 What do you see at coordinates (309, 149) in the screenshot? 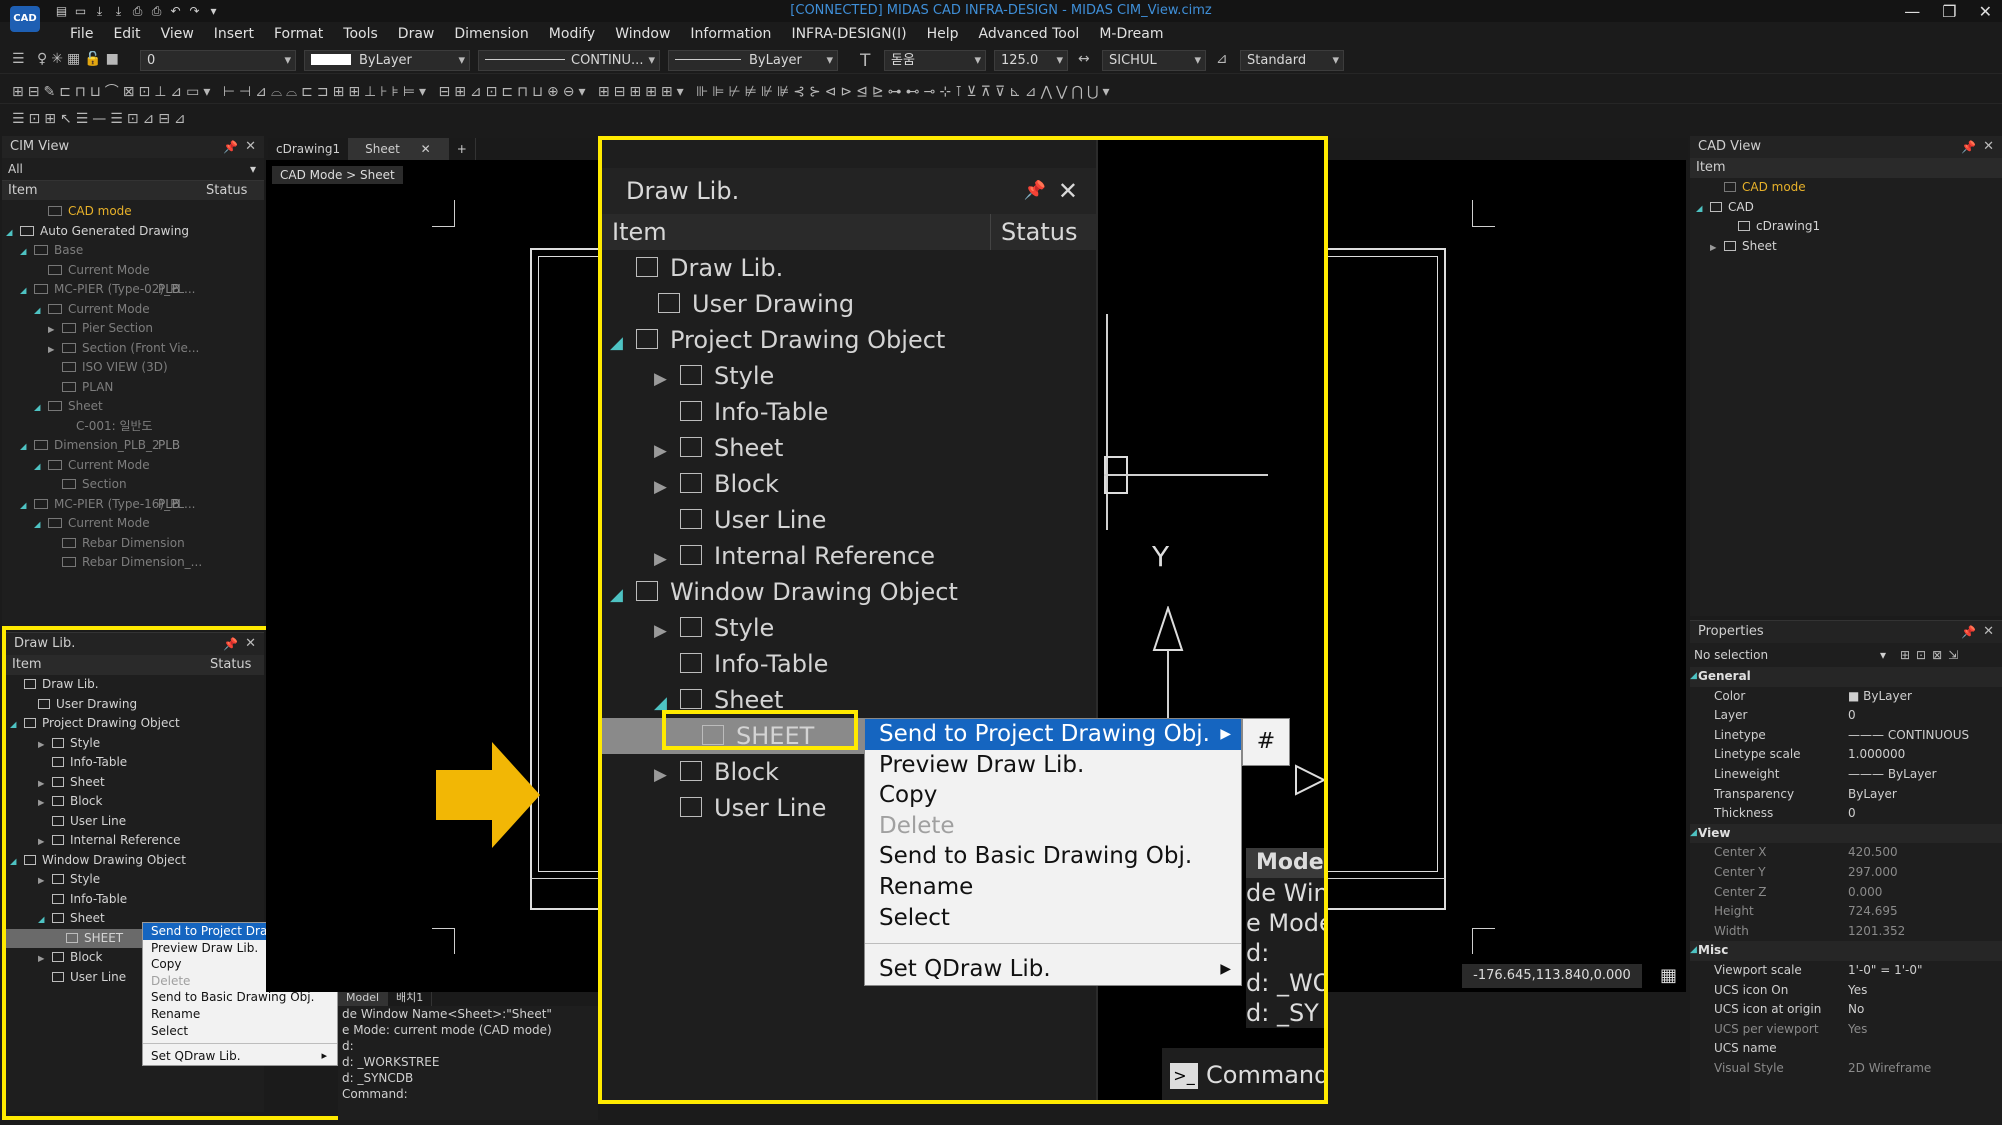
I see `tab-cdrawing1: cDrawing1` at bounding box center [309, 149].